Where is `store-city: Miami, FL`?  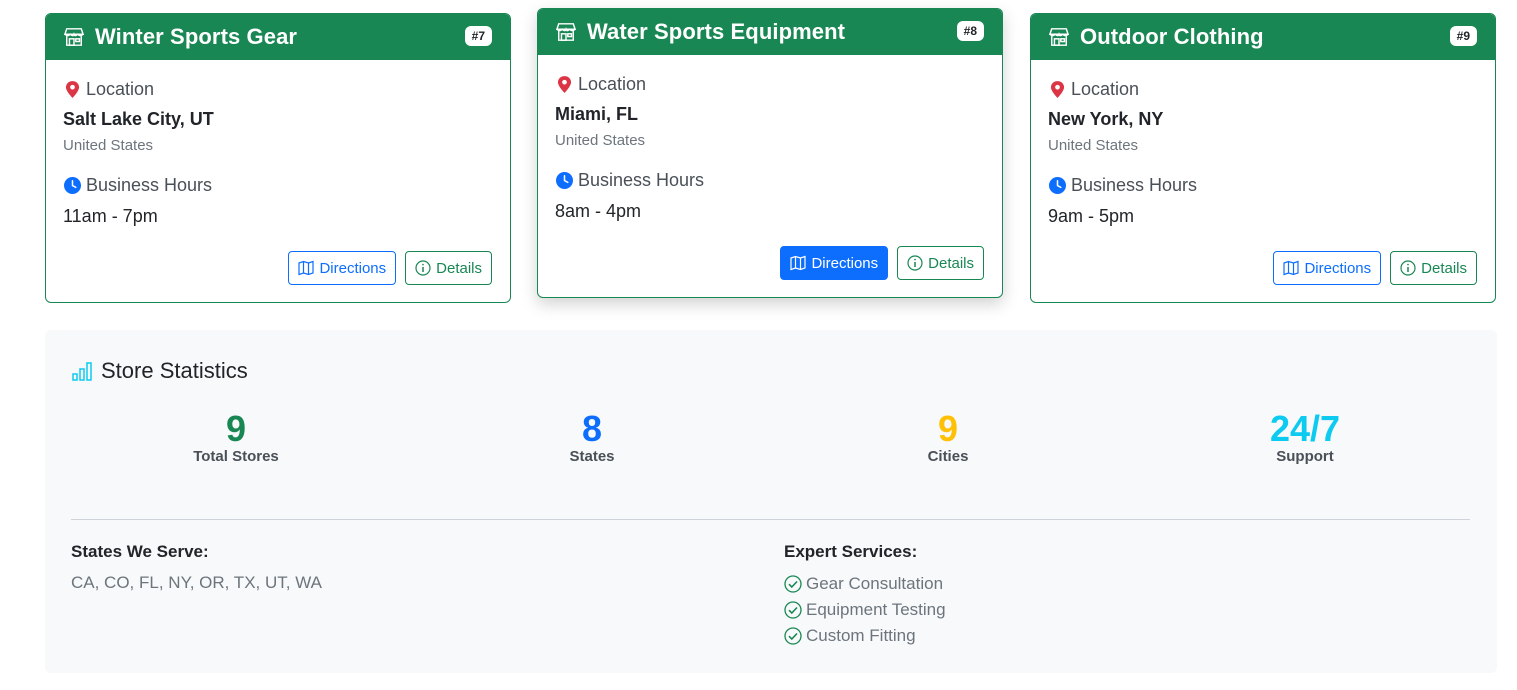 store-city: Miami, FL is located at coordinates (597, 114).